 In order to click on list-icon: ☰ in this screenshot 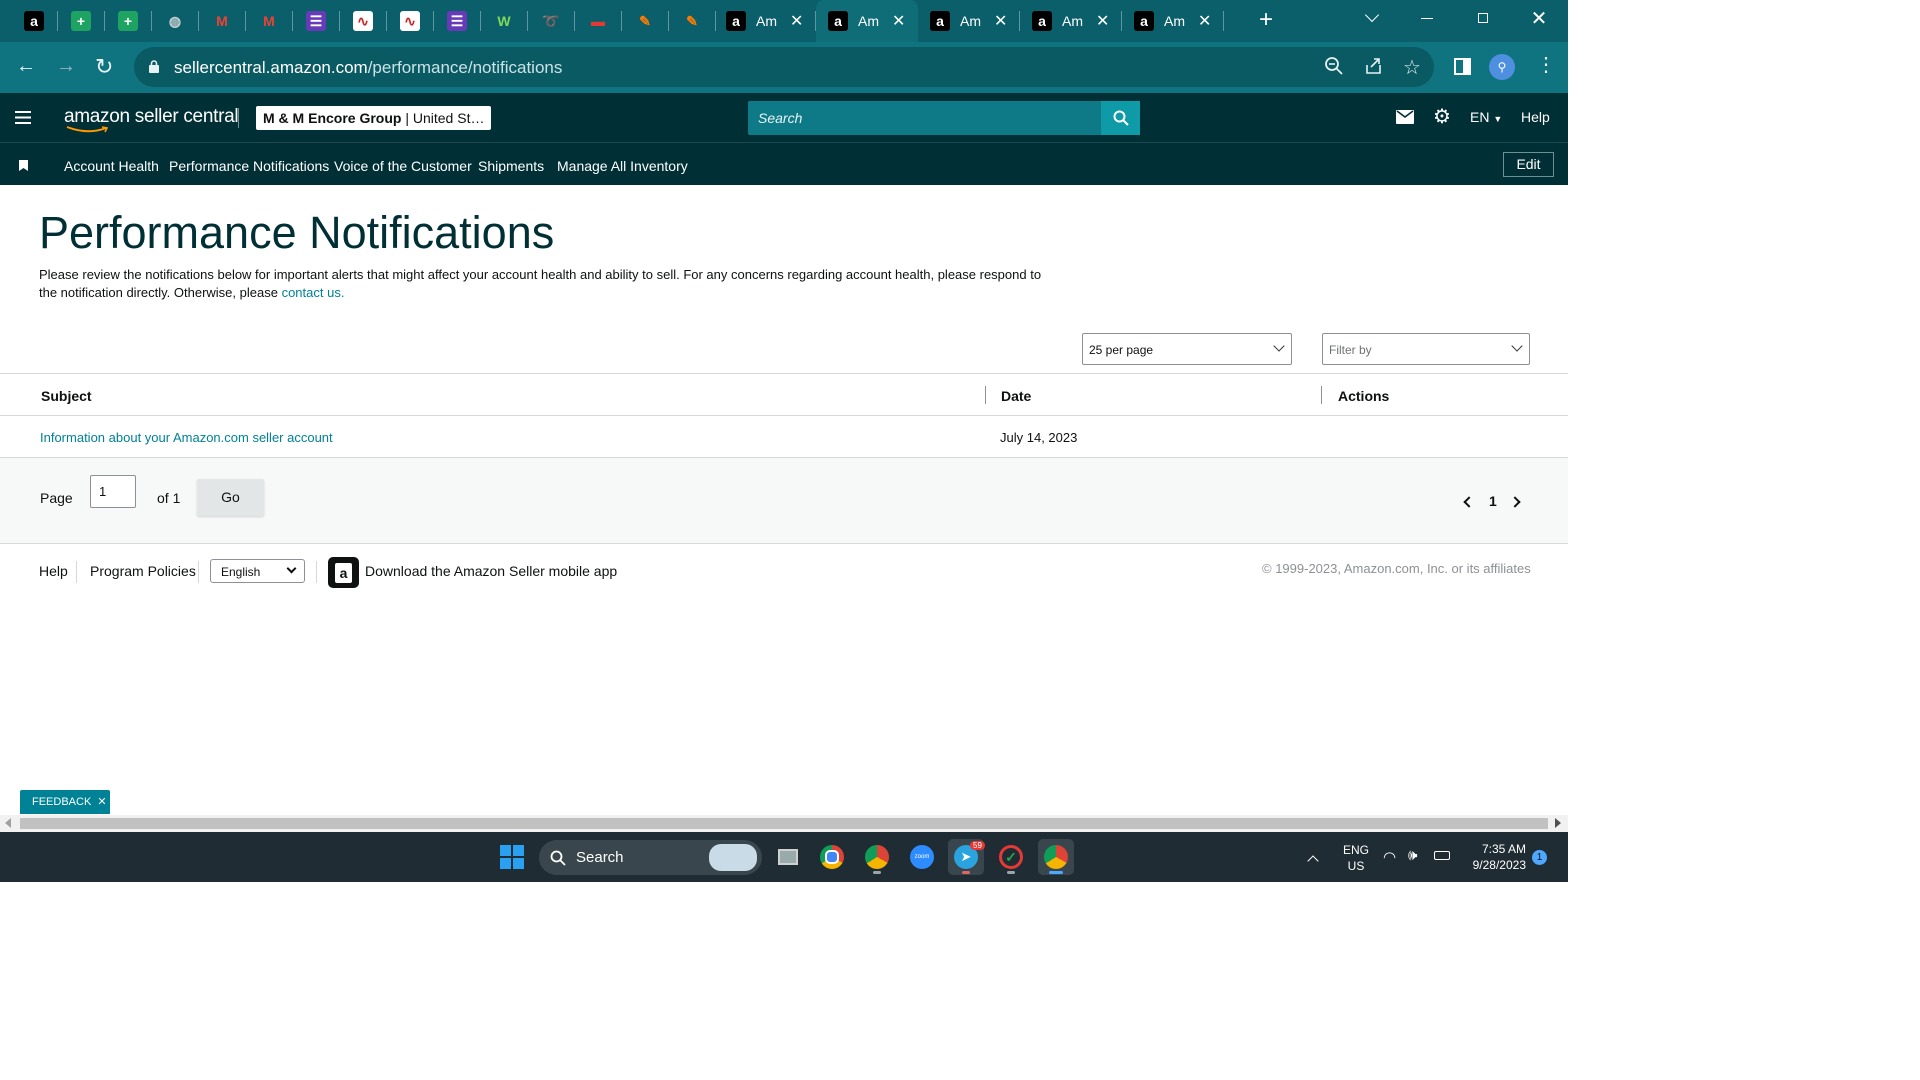, I will do `click(316, 21)`.